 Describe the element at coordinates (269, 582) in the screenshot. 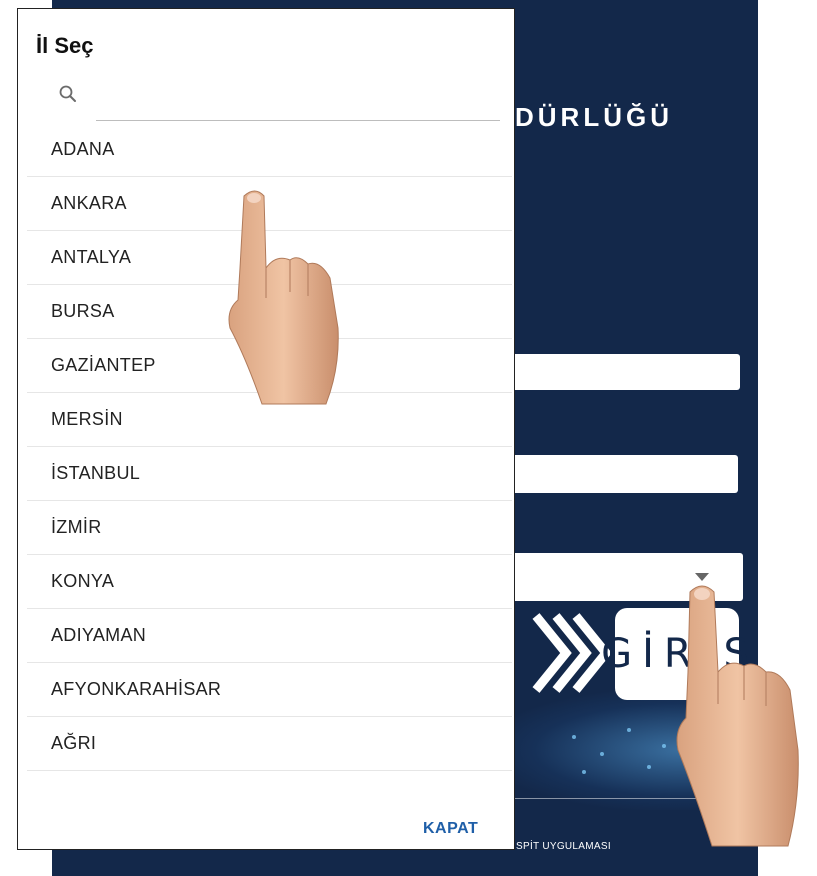

I see `list-item: KONYA` at that location.